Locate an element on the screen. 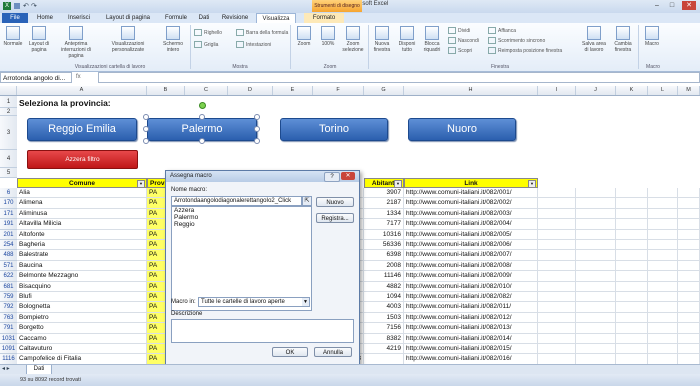  switch-windows-button: Cambia finestra is located at coordinates (623, 39).